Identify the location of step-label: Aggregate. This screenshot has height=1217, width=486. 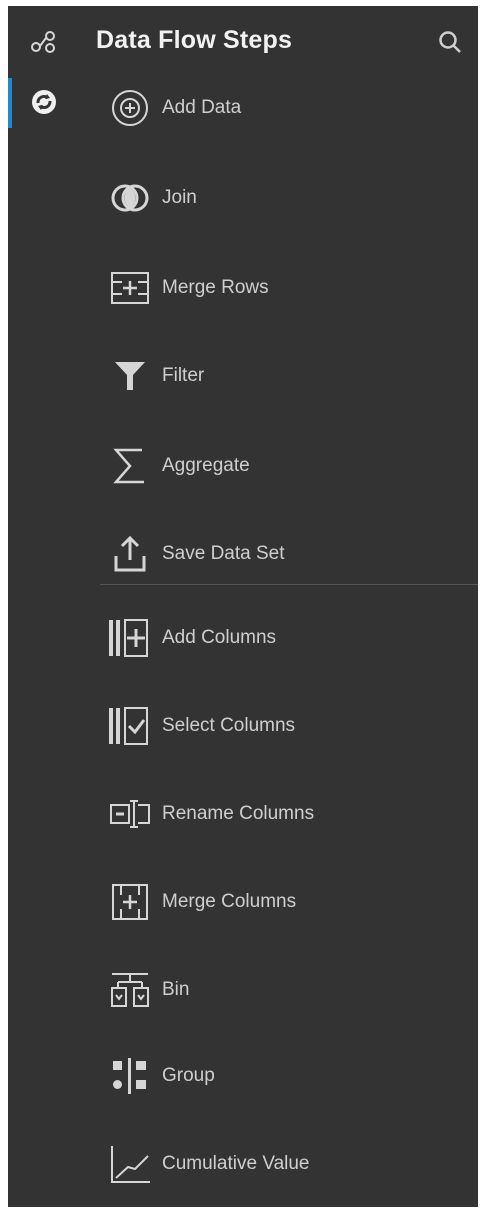
(206, 465).